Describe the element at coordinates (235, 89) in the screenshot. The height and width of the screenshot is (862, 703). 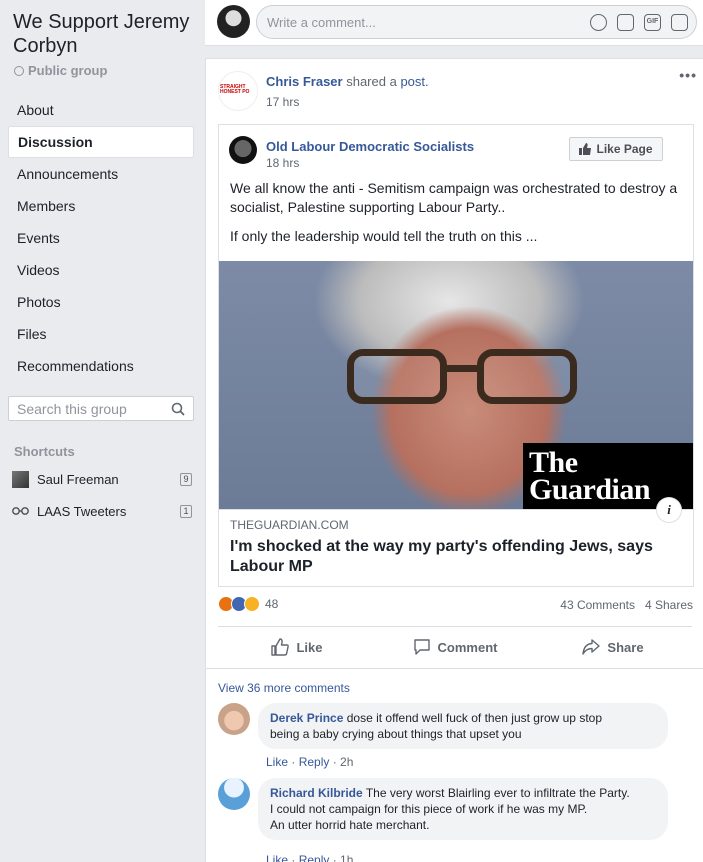
I see `poster-avatar-logo: STRAIGHT HONEST PO` at that location.